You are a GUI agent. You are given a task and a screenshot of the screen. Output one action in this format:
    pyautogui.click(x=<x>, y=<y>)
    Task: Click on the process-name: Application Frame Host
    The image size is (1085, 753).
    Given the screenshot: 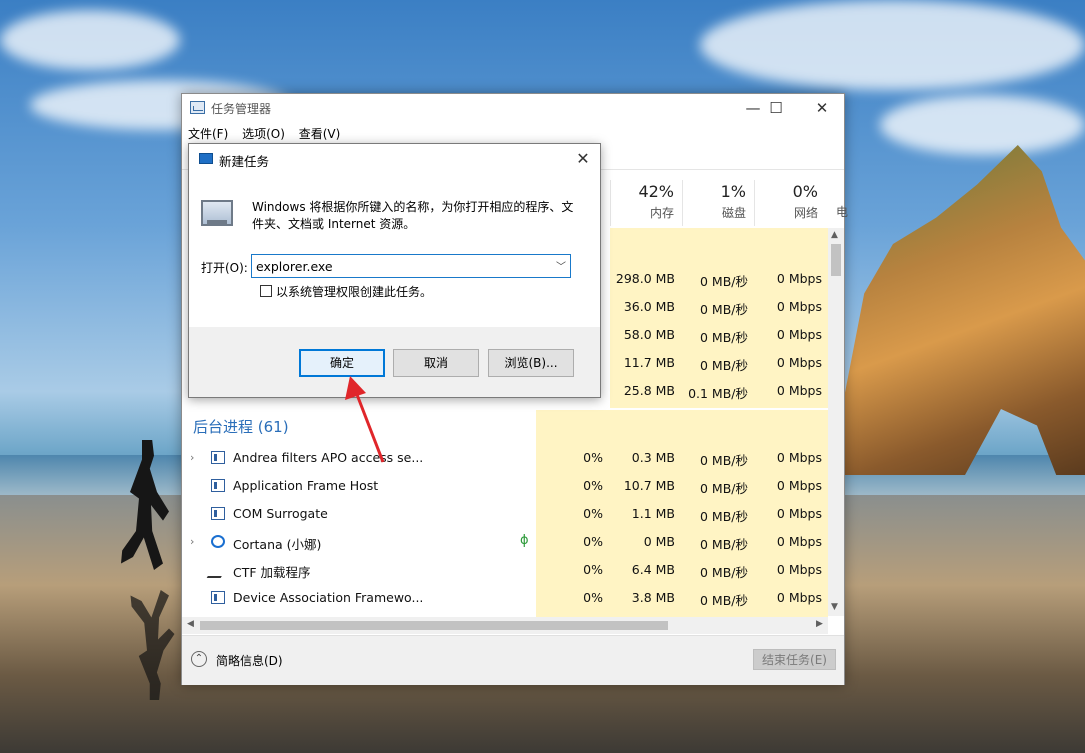 What is the action you would take?
    pyautogui.click(x=306, y=485)
    